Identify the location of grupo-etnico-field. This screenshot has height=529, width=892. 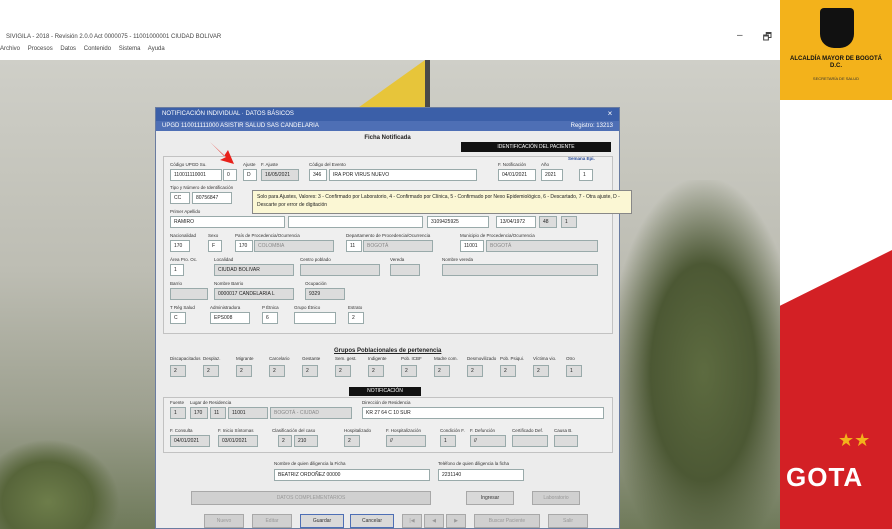
(315, 318).